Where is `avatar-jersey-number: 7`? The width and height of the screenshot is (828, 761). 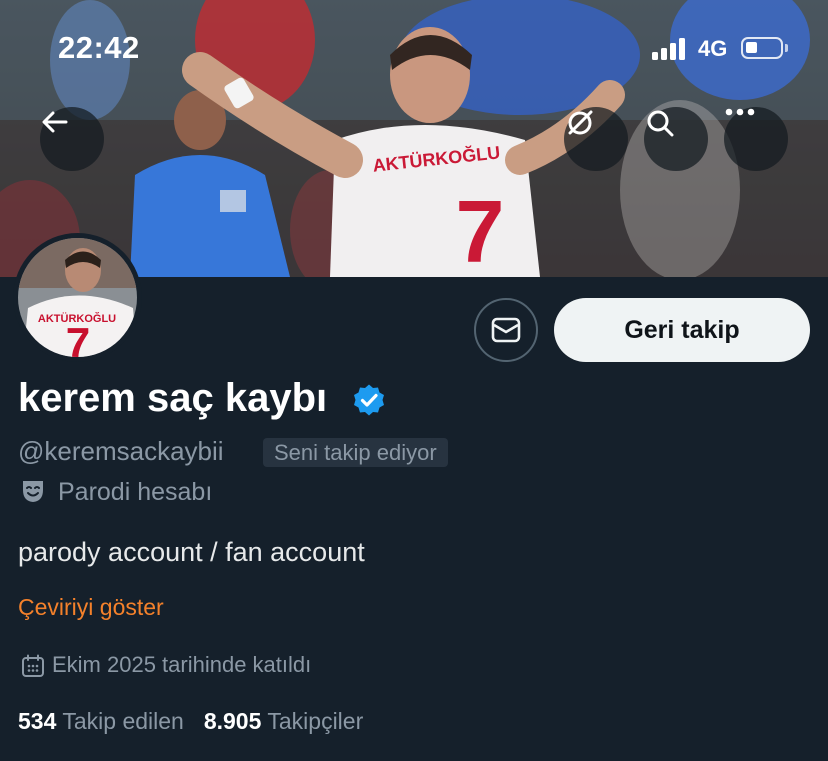 avatar-jersey-number: 7 is located at coordinates (78, 338).